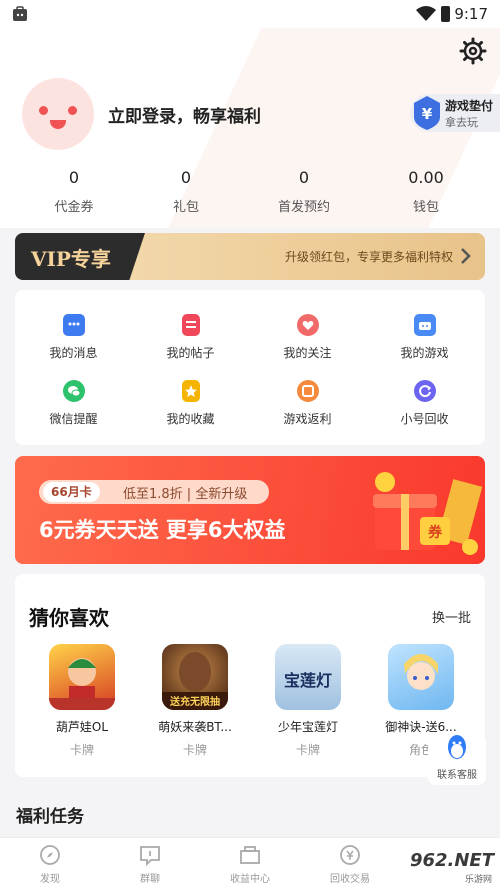  I want to click on welfare-tasks-title: 福利任务, so click(50, 817).